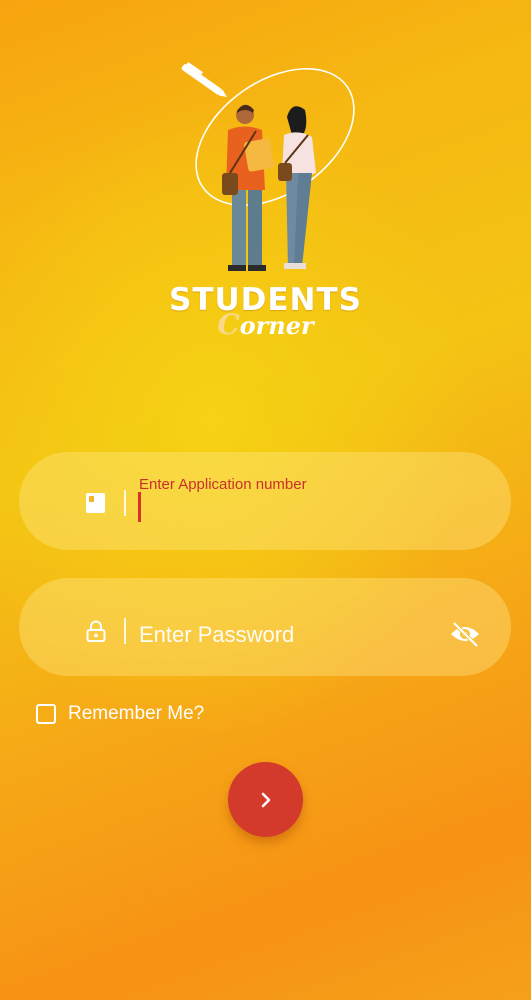  What do you see at coordinates (204, 79) in the screenshot?
I see `pen-icon` at bounding box center [204, 79].